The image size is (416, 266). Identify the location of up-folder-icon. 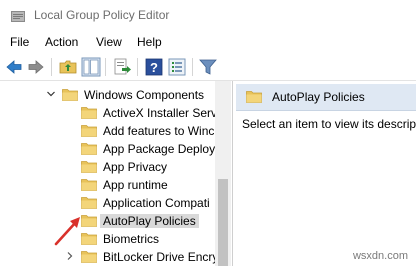
(68, 67).